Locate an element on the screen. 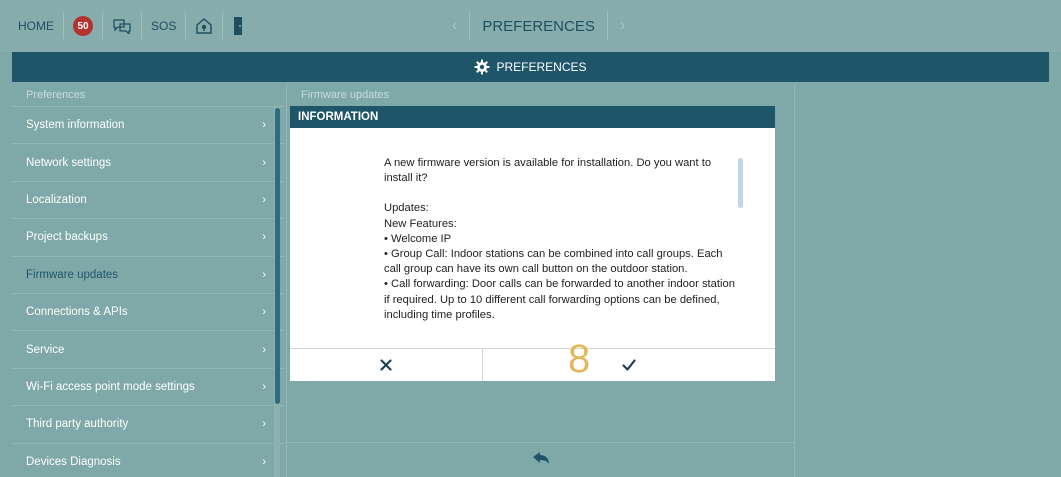 This screenshot has width=1061, height=477. safety-button is located at coordinates (204, 26).